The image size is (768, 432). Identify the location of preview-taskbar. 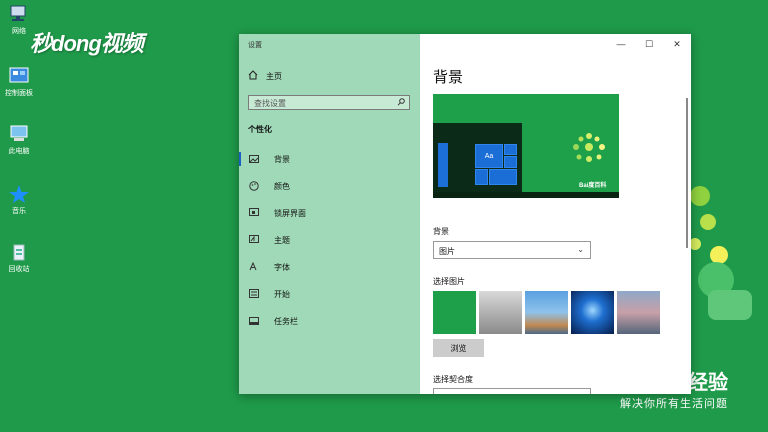
(526, 195).